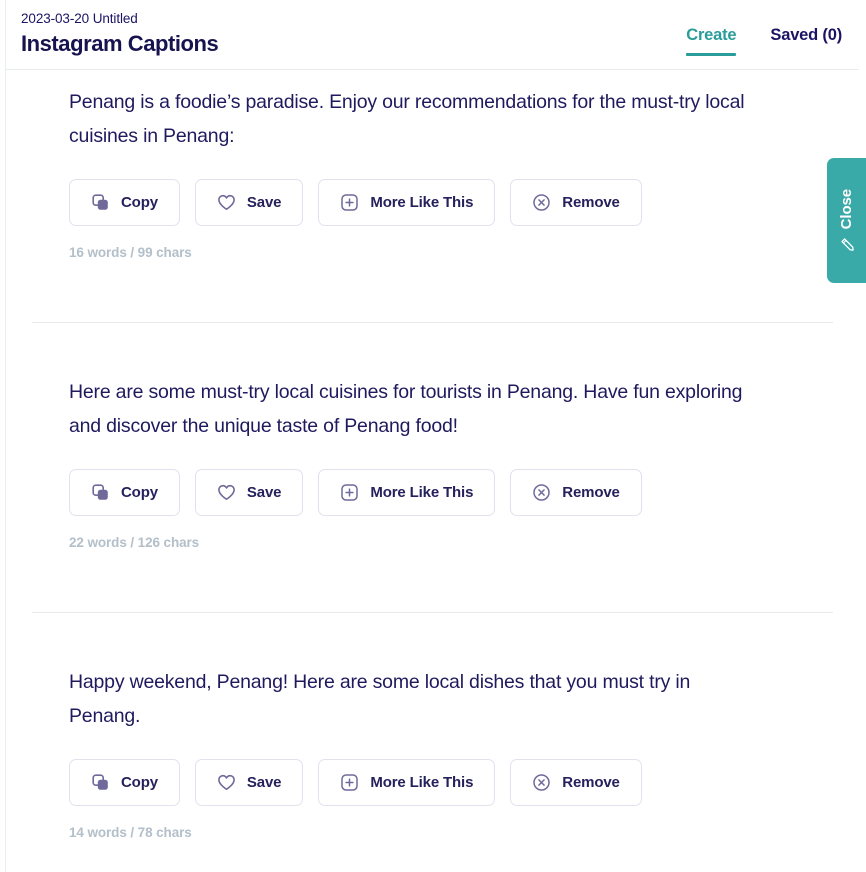 This screenshot has height=872, width=866. Describe the element at coordinates (846, 209) in the screenshot. I see `close-tab-label: Close` at that location.